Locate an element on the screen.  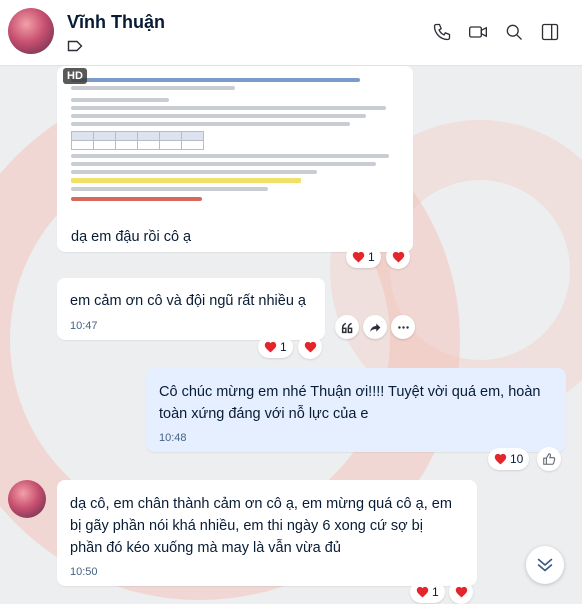
quote-reply-button is located at coordinates (347, 327).